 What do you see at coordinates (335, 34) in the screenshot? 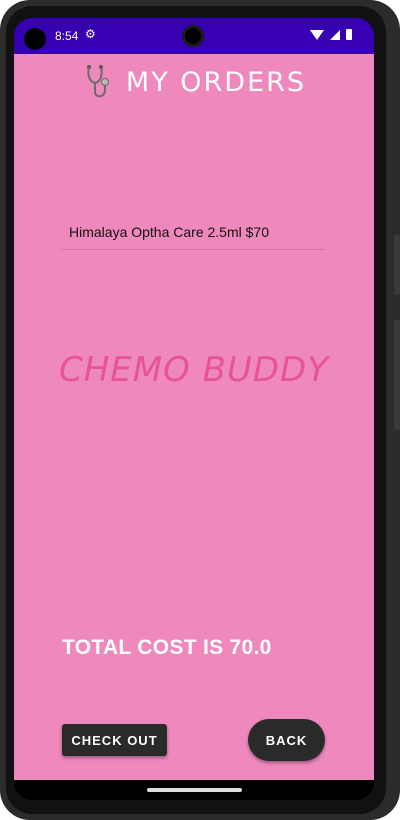
I see `signal-icon` at bounding box center [335, 34].